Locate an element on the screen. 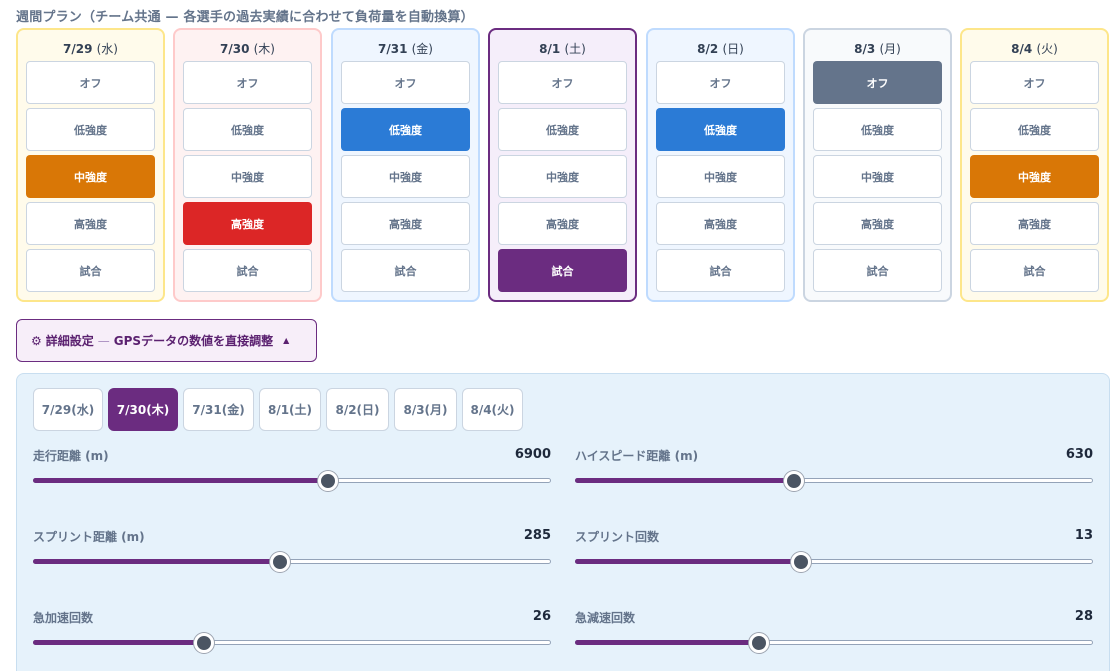 Image resolution: width=1118 pixels, height=671 pixels. day-tab: 8/1(土) is located at coordinates (290, 409).